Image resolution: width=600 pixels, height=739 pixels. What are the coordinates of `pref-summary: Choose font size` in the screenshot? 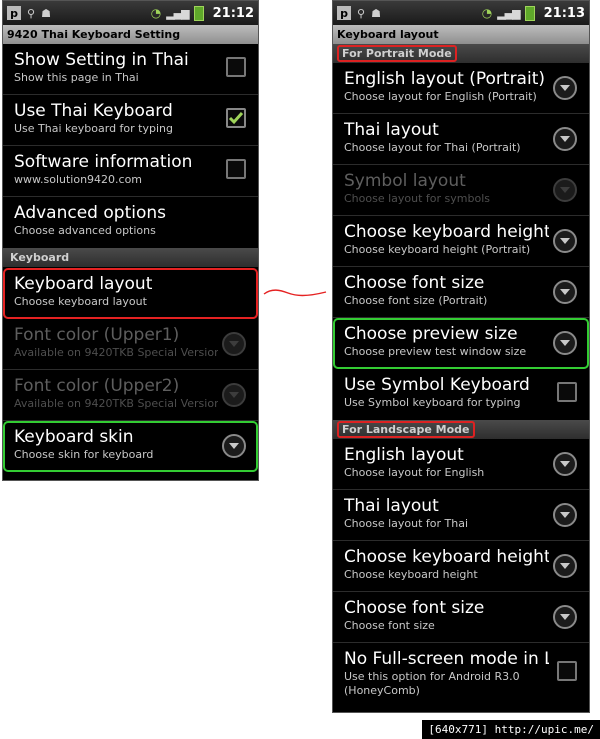 It's located at (389, 625).